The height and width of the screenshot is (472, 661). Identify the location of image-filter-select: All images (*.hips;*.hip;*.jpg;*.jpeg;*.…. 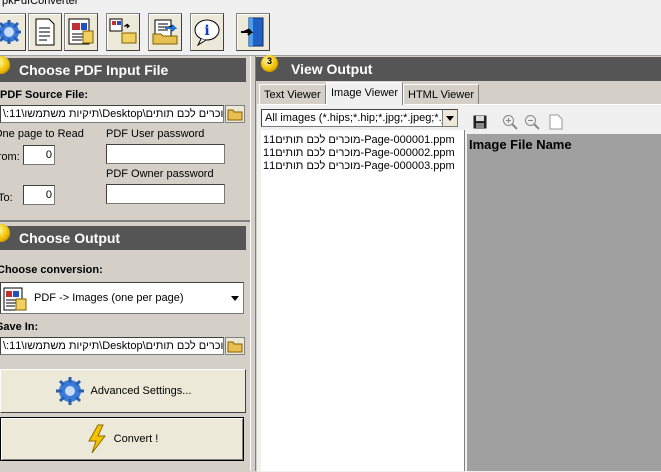
(359, 118).